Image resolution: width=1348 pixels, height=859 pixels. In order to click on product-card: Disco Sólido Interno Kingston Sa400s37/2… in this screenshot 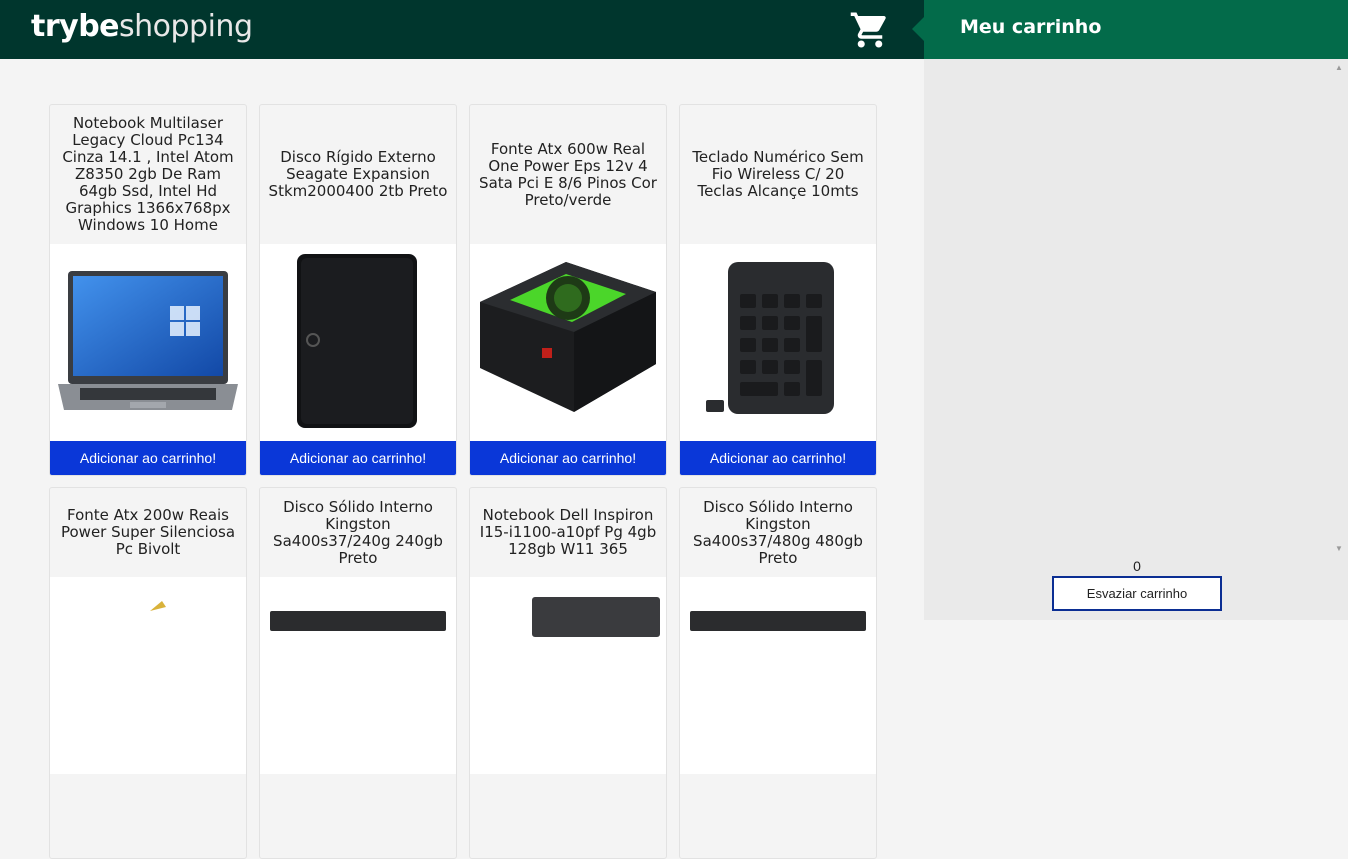, I will do `click(358, 673)`.